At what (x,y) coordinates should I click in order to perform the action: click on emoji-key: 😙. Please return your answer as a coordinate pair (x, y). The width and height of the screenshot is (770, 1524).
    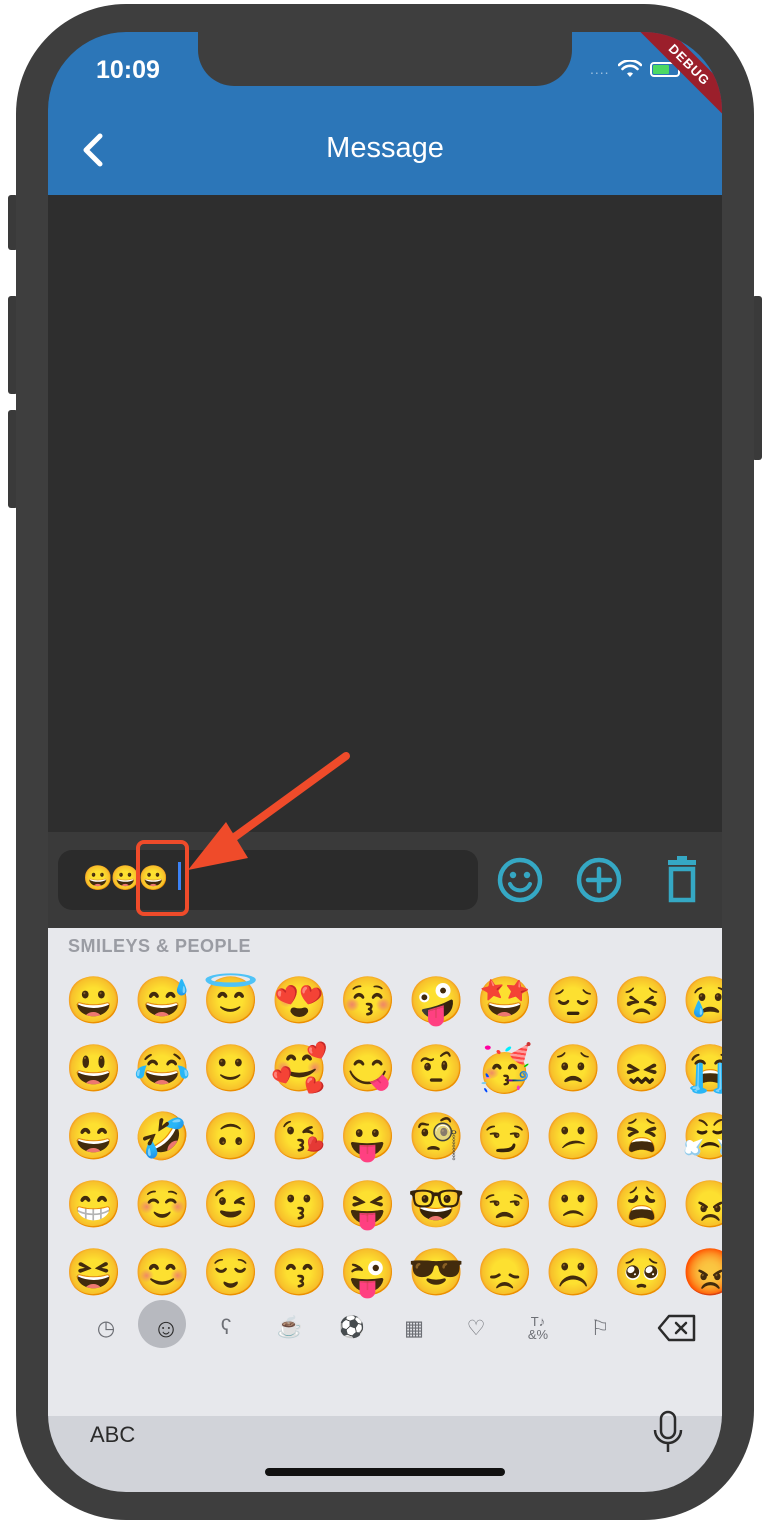
    Looking at the image, I should click on (305, 1272).